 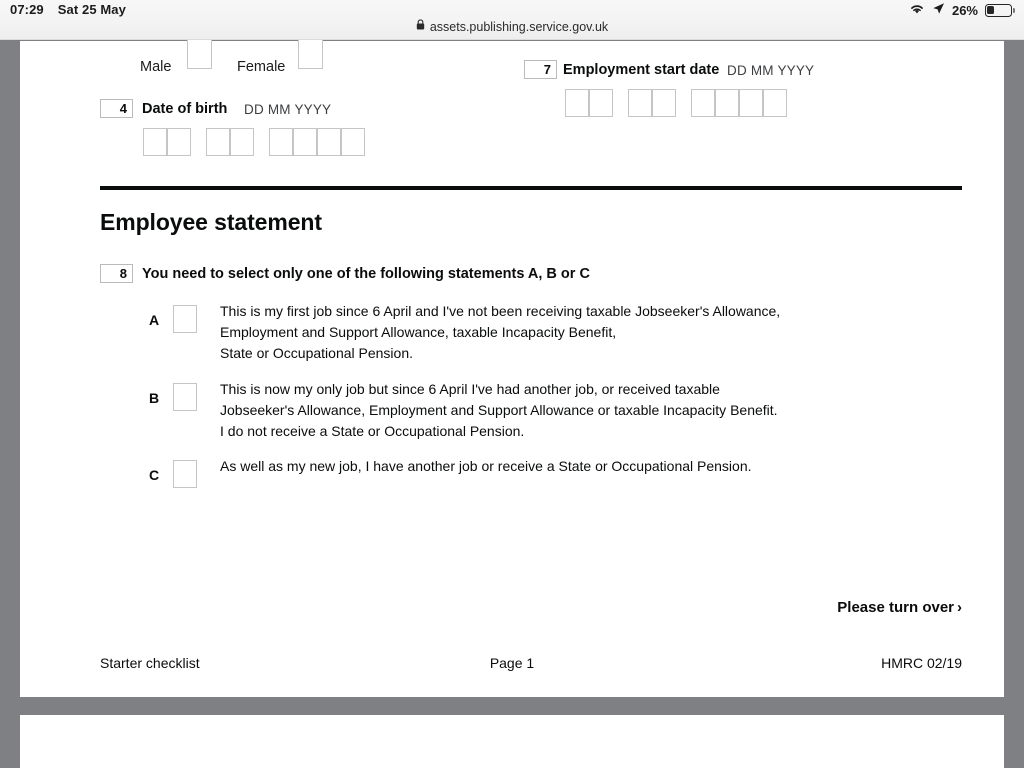 I want to click on battery-percent-label: 26%, so click(x=964, y=10).